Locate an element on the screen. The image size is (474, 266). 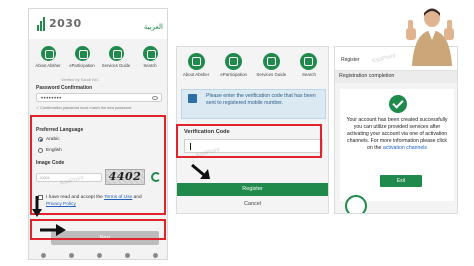
password-value: •••••••• is located at coordinates (51, 99).